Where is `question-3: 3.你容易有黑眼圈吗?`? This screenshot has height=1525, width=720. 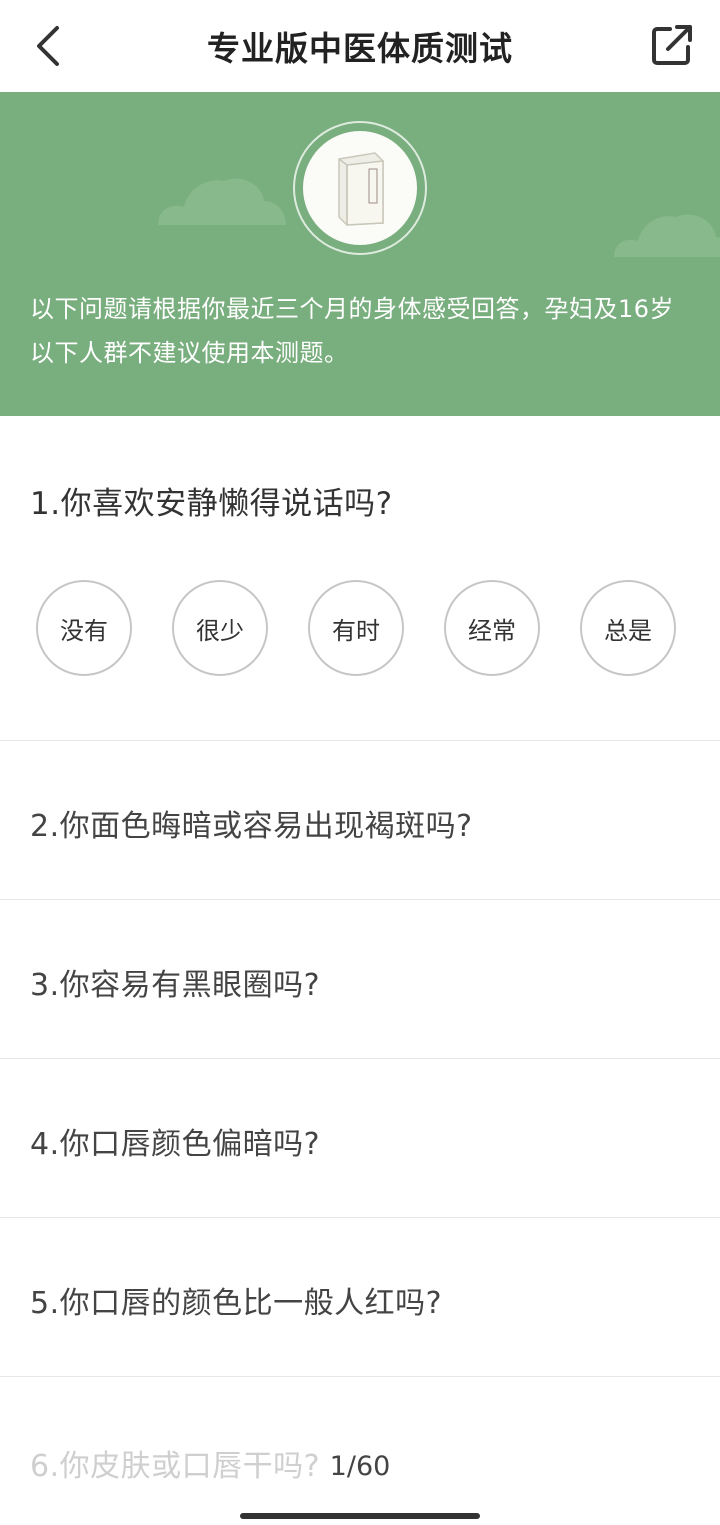
question-3: 3.你容易有黑眼圈吗? is located at coordinates (360, 979).